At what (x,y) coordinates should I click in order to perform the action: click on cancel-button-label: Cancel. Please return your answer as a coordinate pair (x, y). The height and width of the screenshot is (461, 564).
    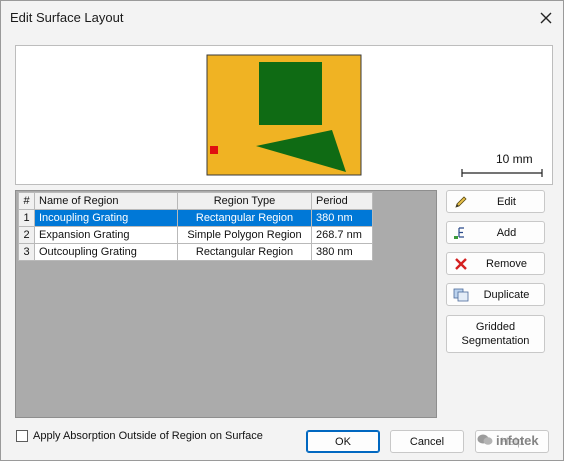
    Looking at the image, I should click on (427, 441).